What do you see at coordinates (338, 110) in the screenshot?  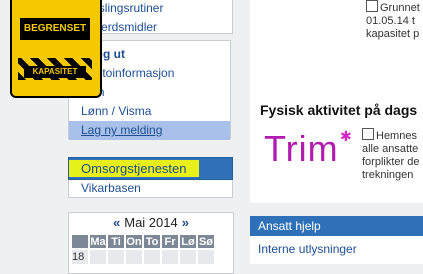 I see `news-heading: Fysisk aktivitet på dags` at bounding box center [338, 110].